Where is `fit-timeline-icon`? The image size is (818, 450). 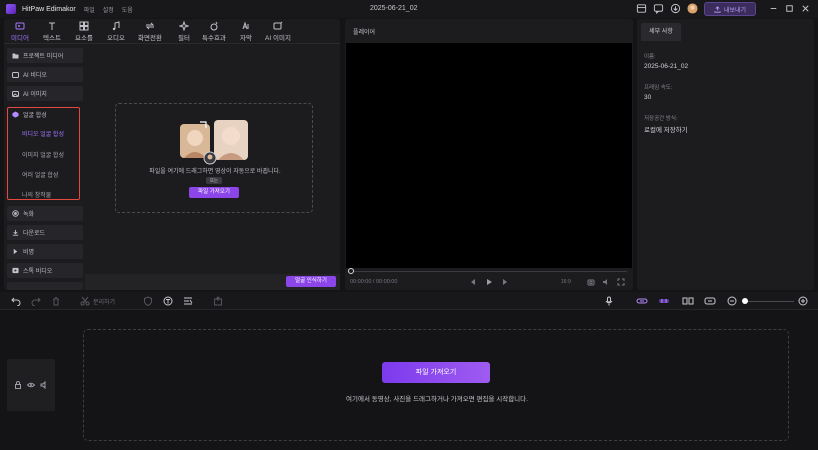
fit-timeline-icon is located at coordinates (710, 301).